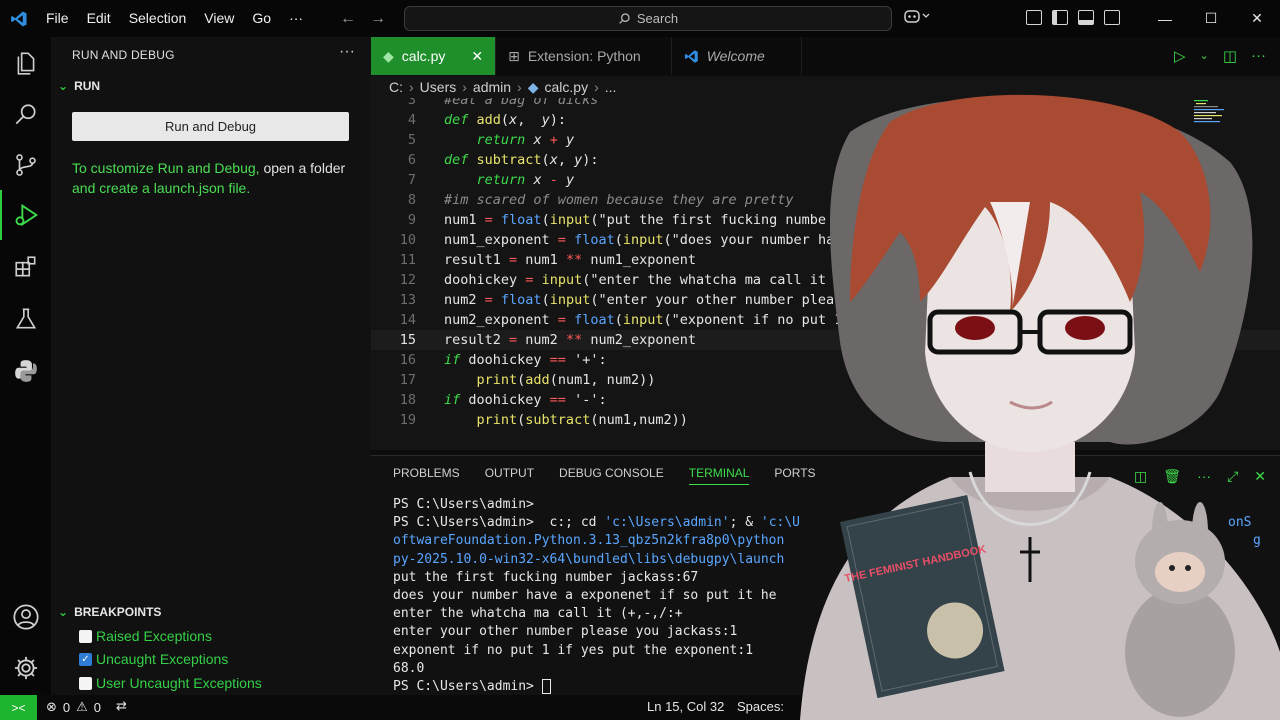  I want to click on command-center-search: Search, so click(648, 18).